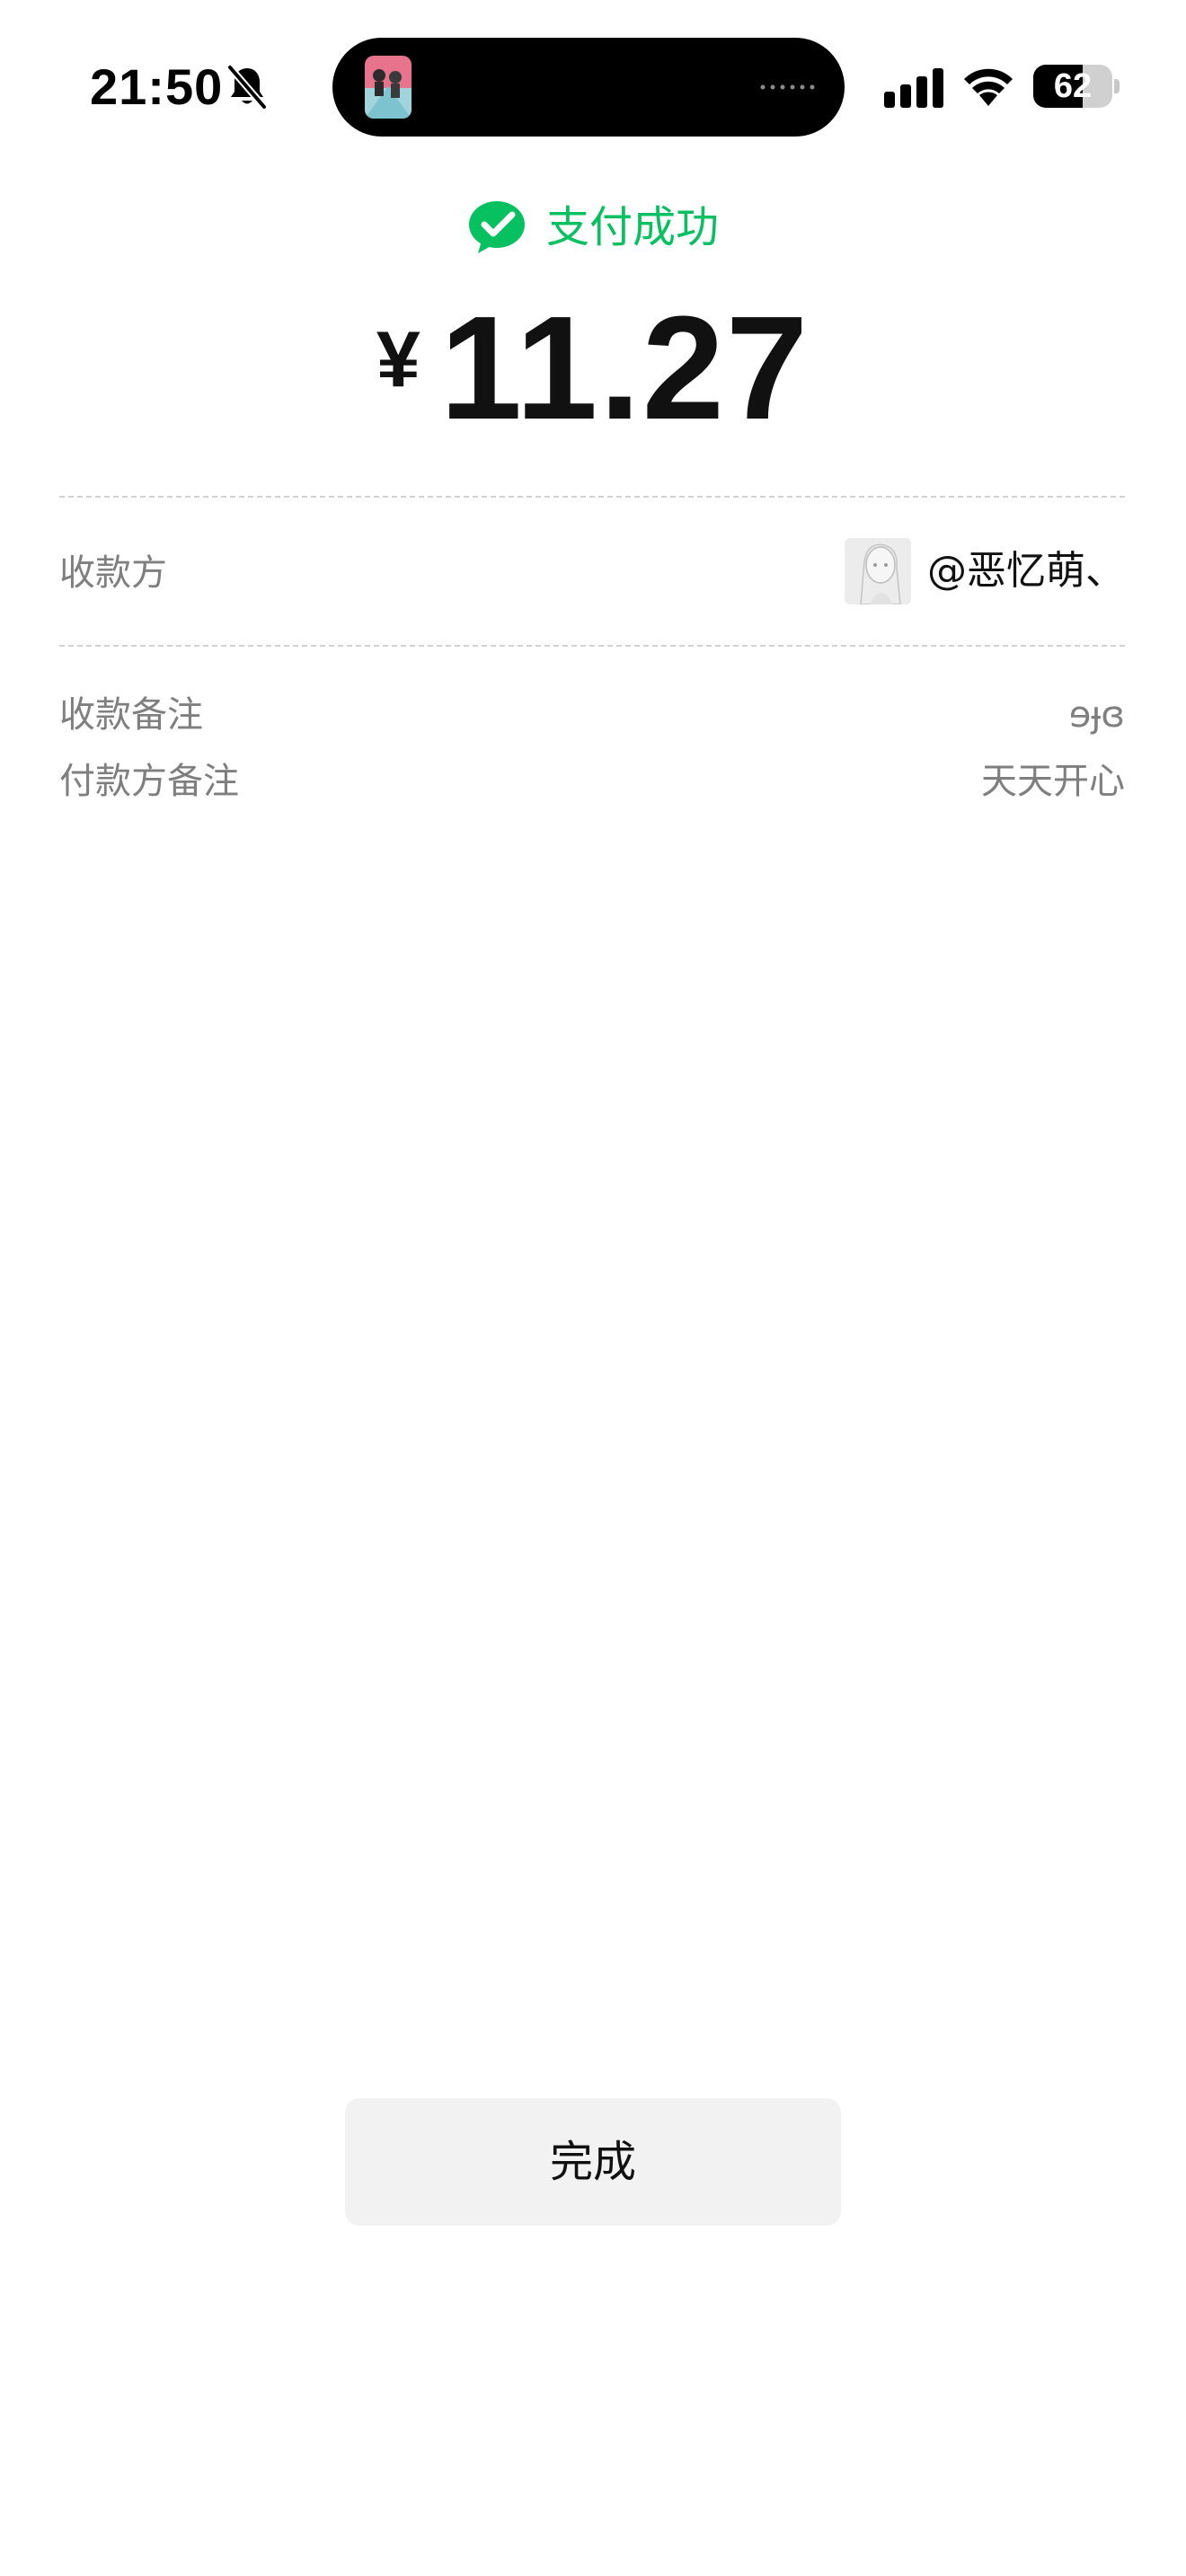 This screenshot has width=1186, height=2576. I want to click on payee-label: 收款方, so click(113, 573).